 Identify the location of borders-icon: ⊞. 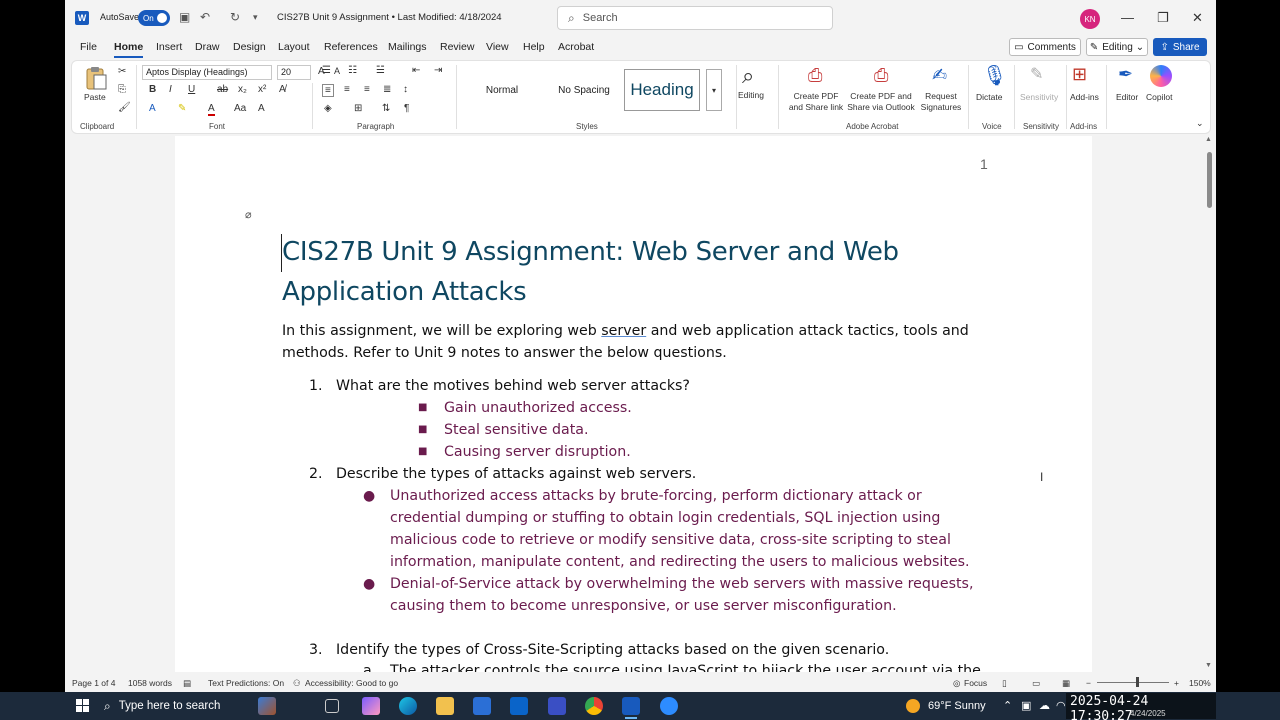
(358, 108).